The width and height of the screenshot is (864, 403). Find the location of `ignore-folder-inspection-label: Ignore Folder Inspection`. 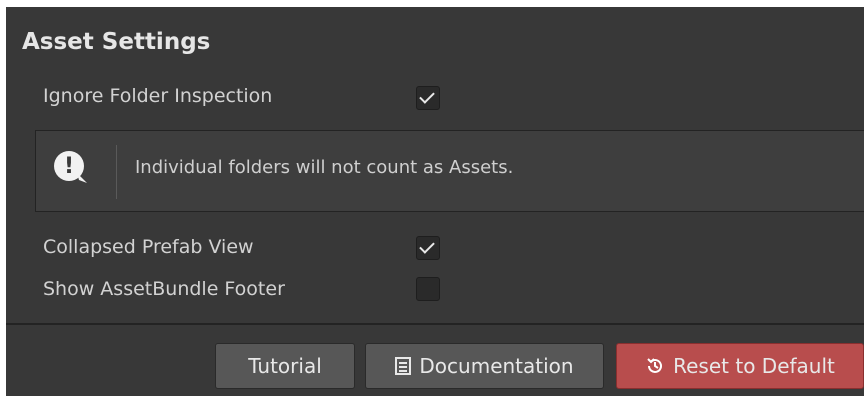

ignore-folder-inspection-label: Ignore Folder Inspection is located at coordinates (158, 96).